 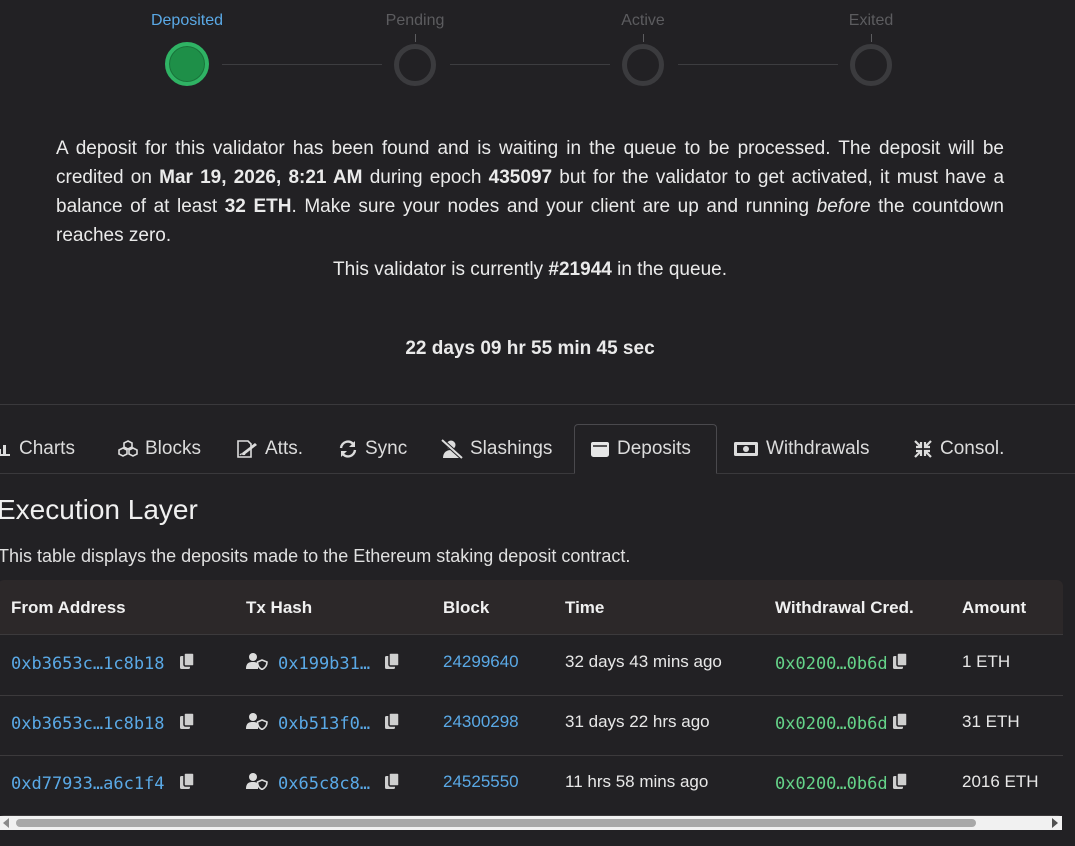 I want to click on tab-label: Blocks, so click(x=173, y=448).